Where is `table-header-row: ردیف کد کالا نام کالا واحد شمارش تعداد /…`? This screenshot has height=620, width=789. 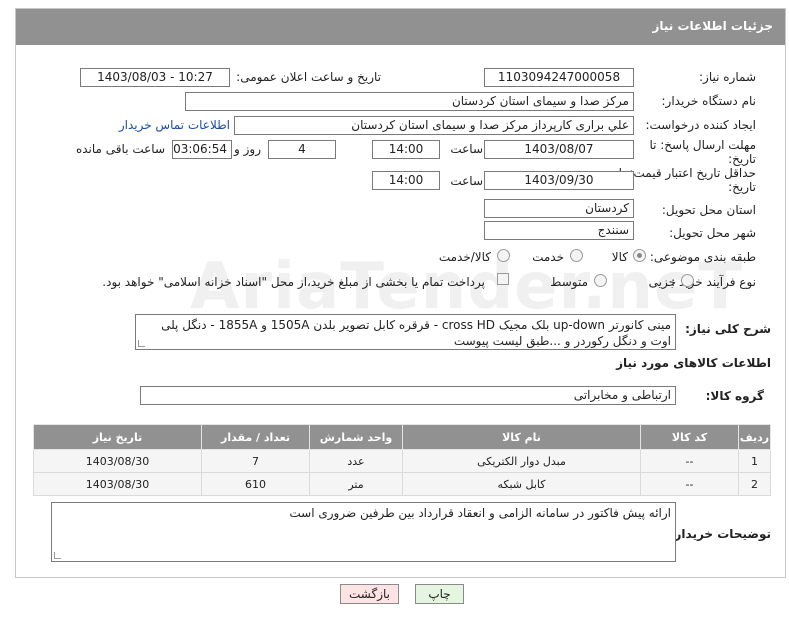
table-header-row: ردیف کد کالا نام کالا واحد شمارش تعداد /… is located at coordinates (402, 437).